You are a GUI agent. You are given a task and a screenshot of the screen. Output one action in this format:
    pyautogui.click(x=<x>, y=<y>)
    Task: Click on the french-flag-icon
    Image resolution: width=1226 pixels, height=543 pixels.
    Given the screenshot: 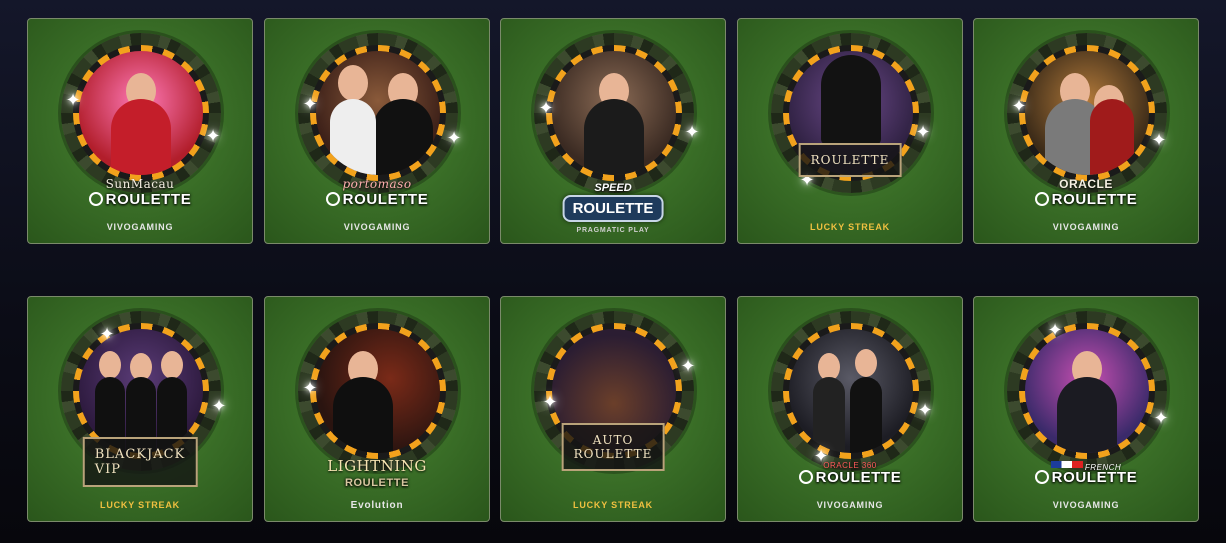 What is the action you would take?
    pyautogui.click(x=1066, y=464)
    